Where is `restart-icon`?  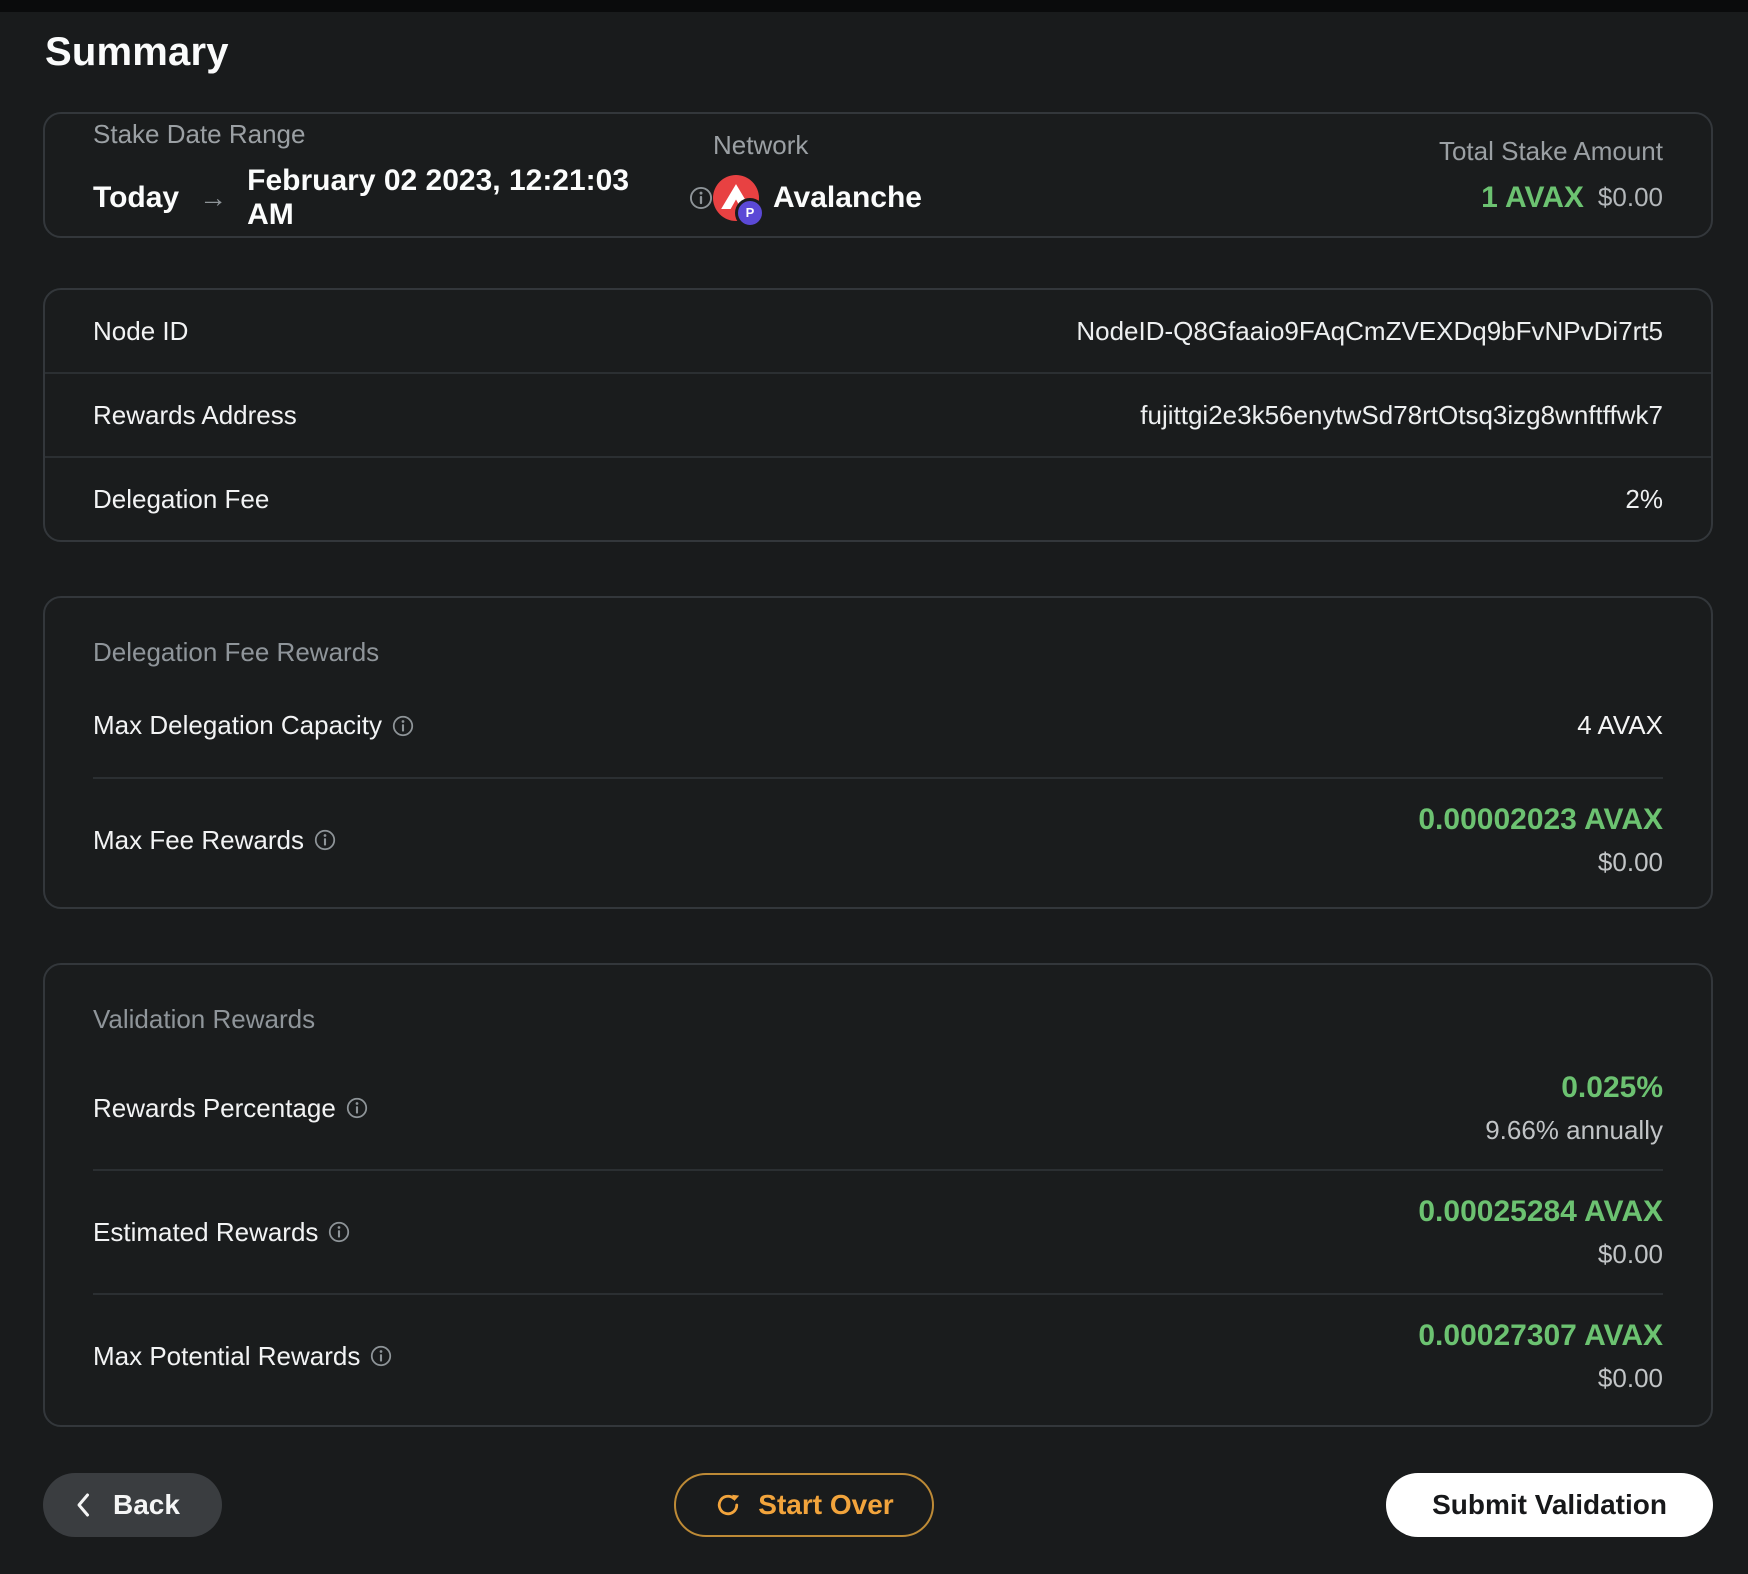
restart-icon is located at coordinates (728, 1505).